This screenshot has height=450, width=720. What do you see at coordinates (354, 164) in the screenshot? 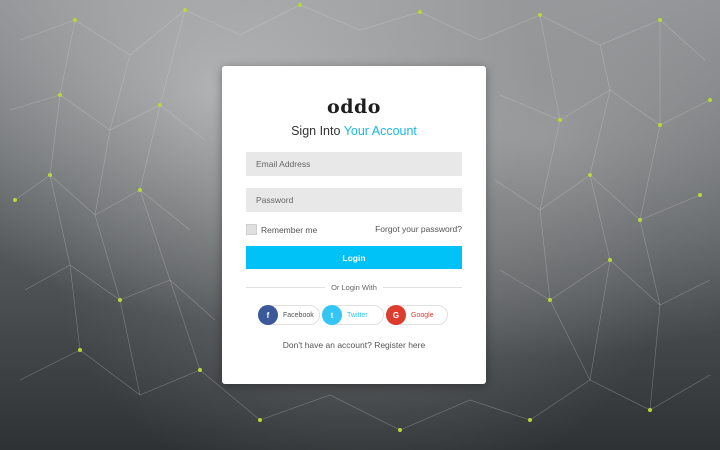
I see `email-field` at bounding box center [354, 164].